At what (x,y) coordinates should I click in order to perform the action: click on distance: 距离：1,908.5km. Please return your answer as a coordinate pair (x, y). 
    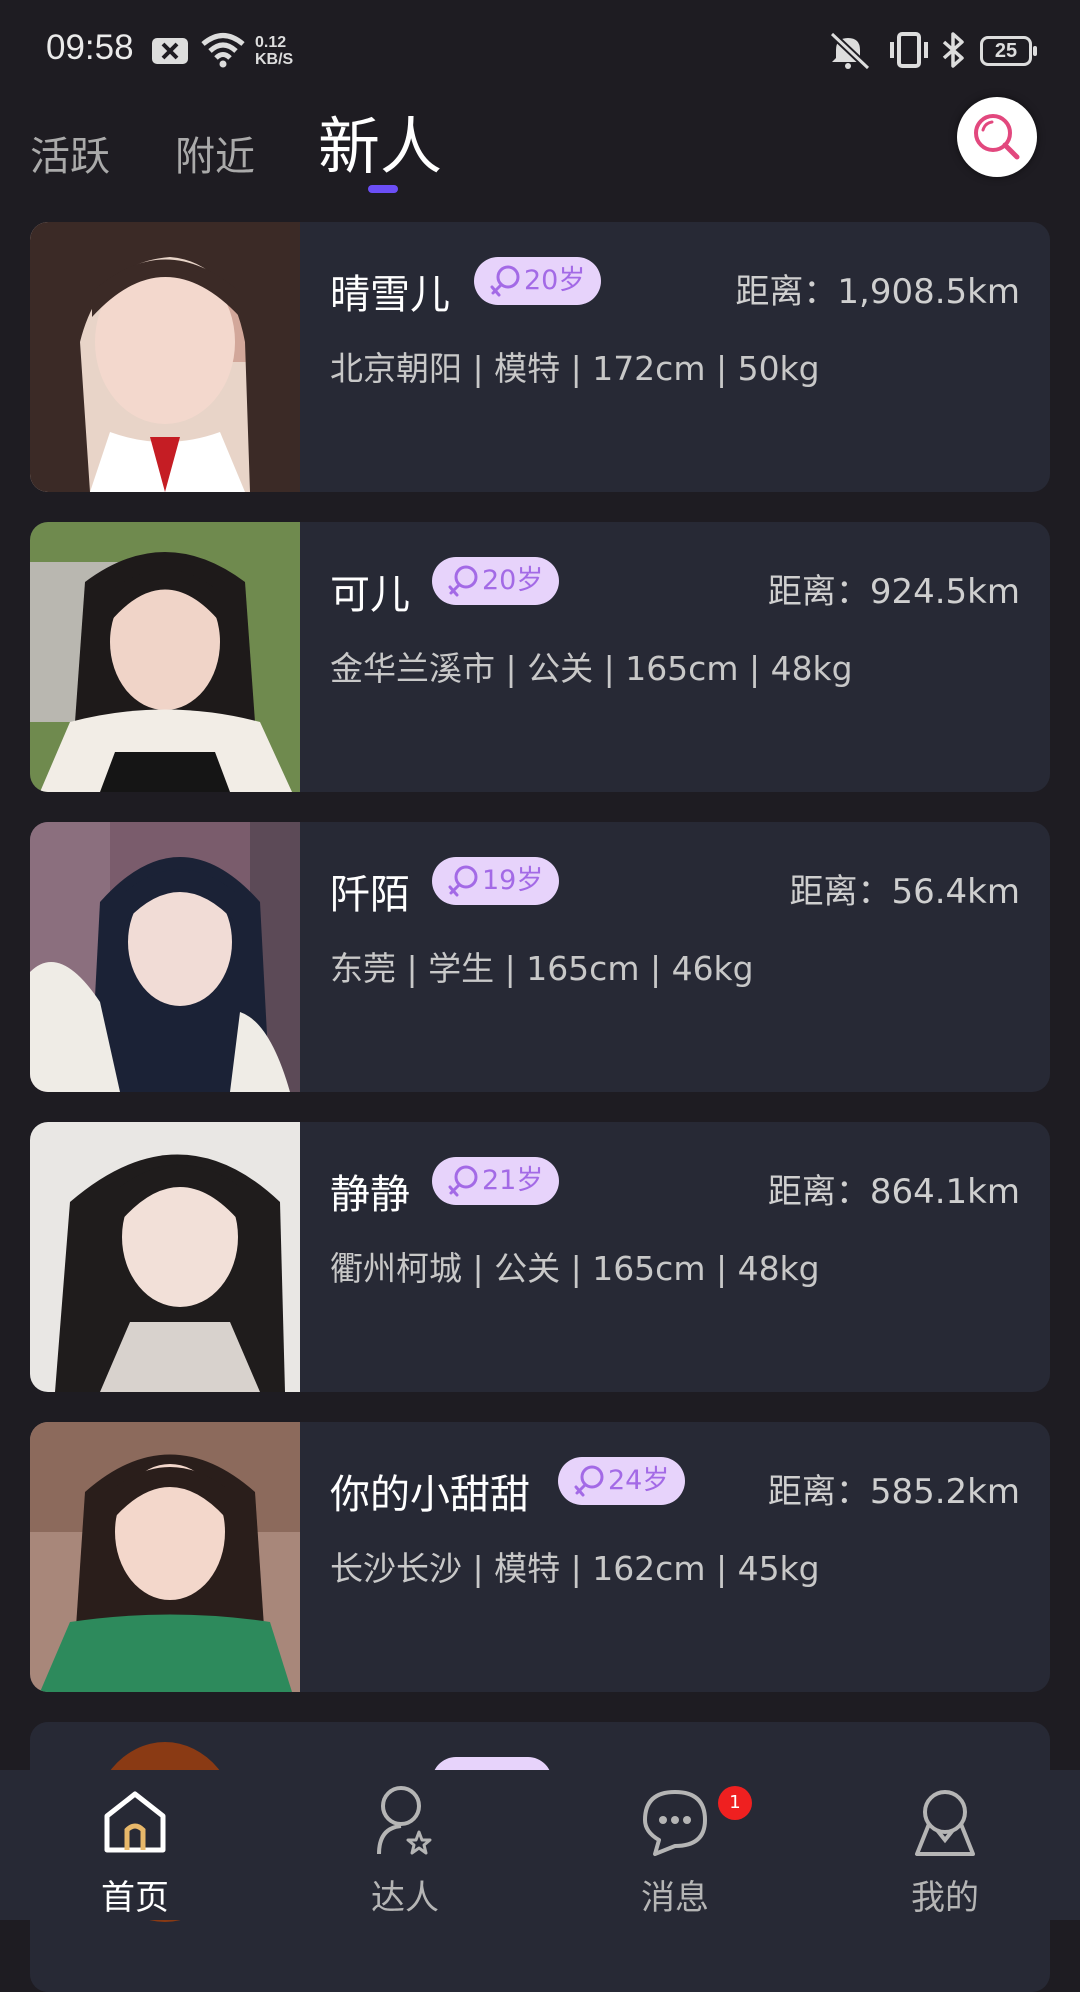
    Looking at the image, I should click on (877, 292).